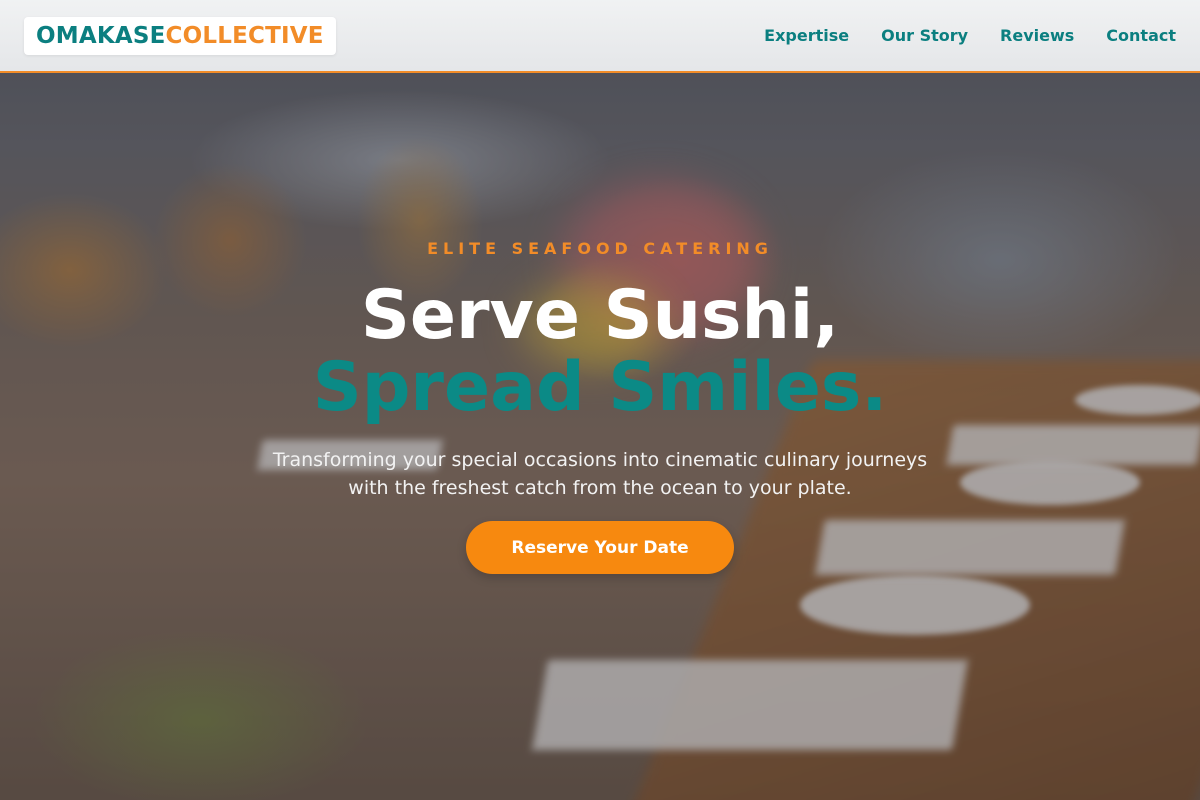  I want to click on hero-headline-line2: Spread Smiles., so click(600, 387).